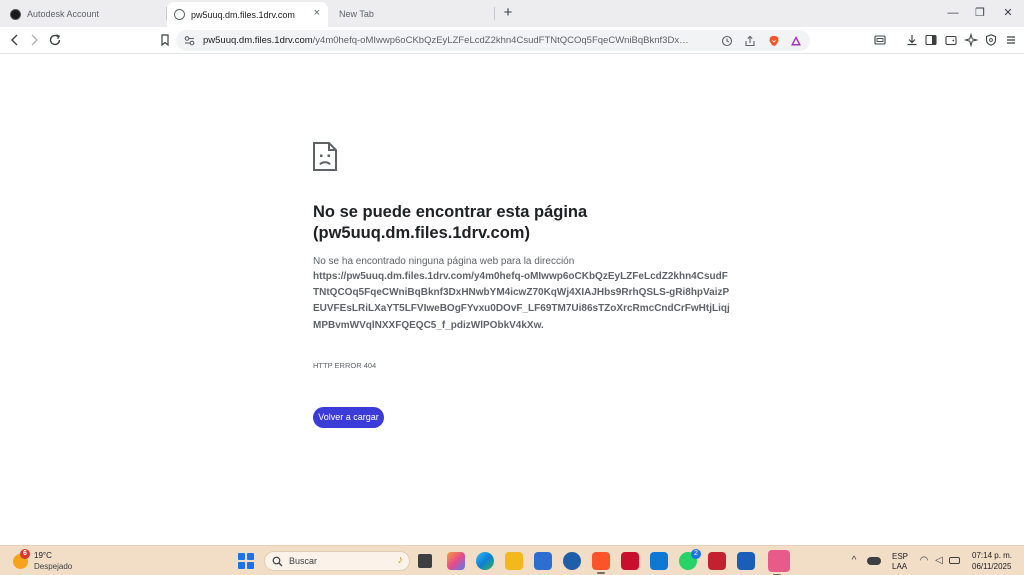  I want to click on sad-page-icon, so click(325, 156).